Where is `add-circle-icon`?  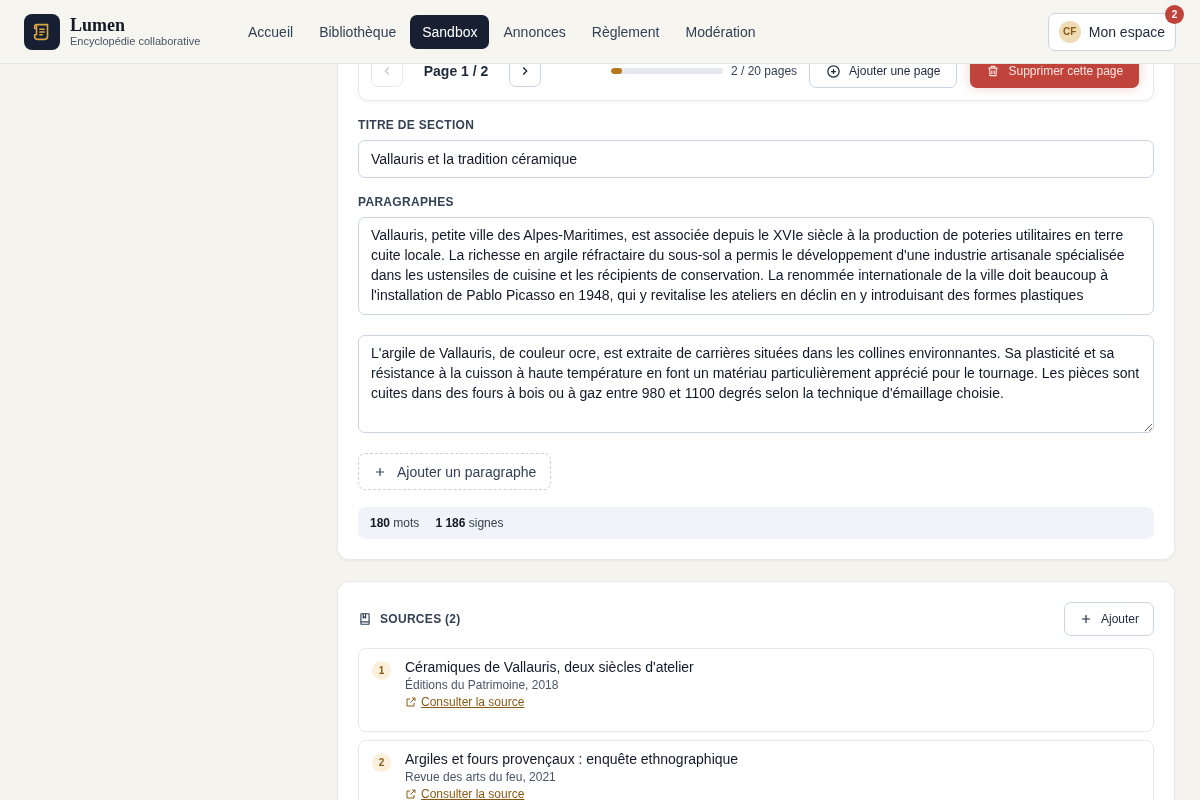 add-circle-icon is located at coordinates (834, 71).